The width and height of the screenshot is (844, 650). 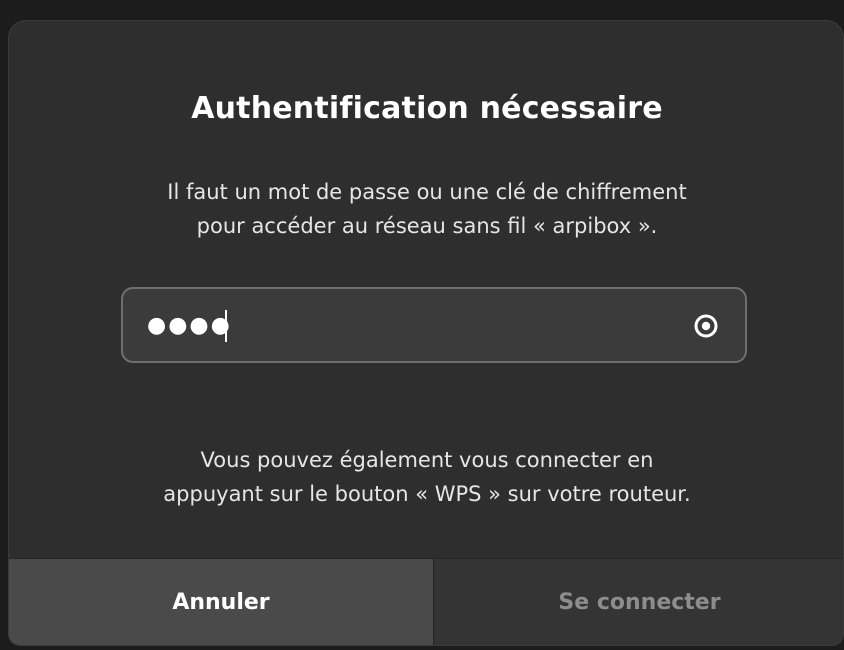 What do you see at coordinates (638, 602) in the screenshot?
I see `connect-button: Se connecter` at bounding box center [638, 602].